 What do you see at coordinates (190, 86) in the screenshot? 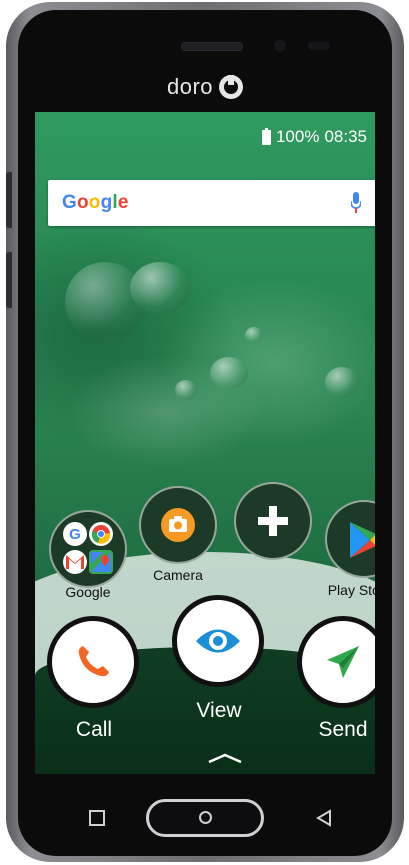
I see `brand-name: doro` at bounding box center [190, 86].